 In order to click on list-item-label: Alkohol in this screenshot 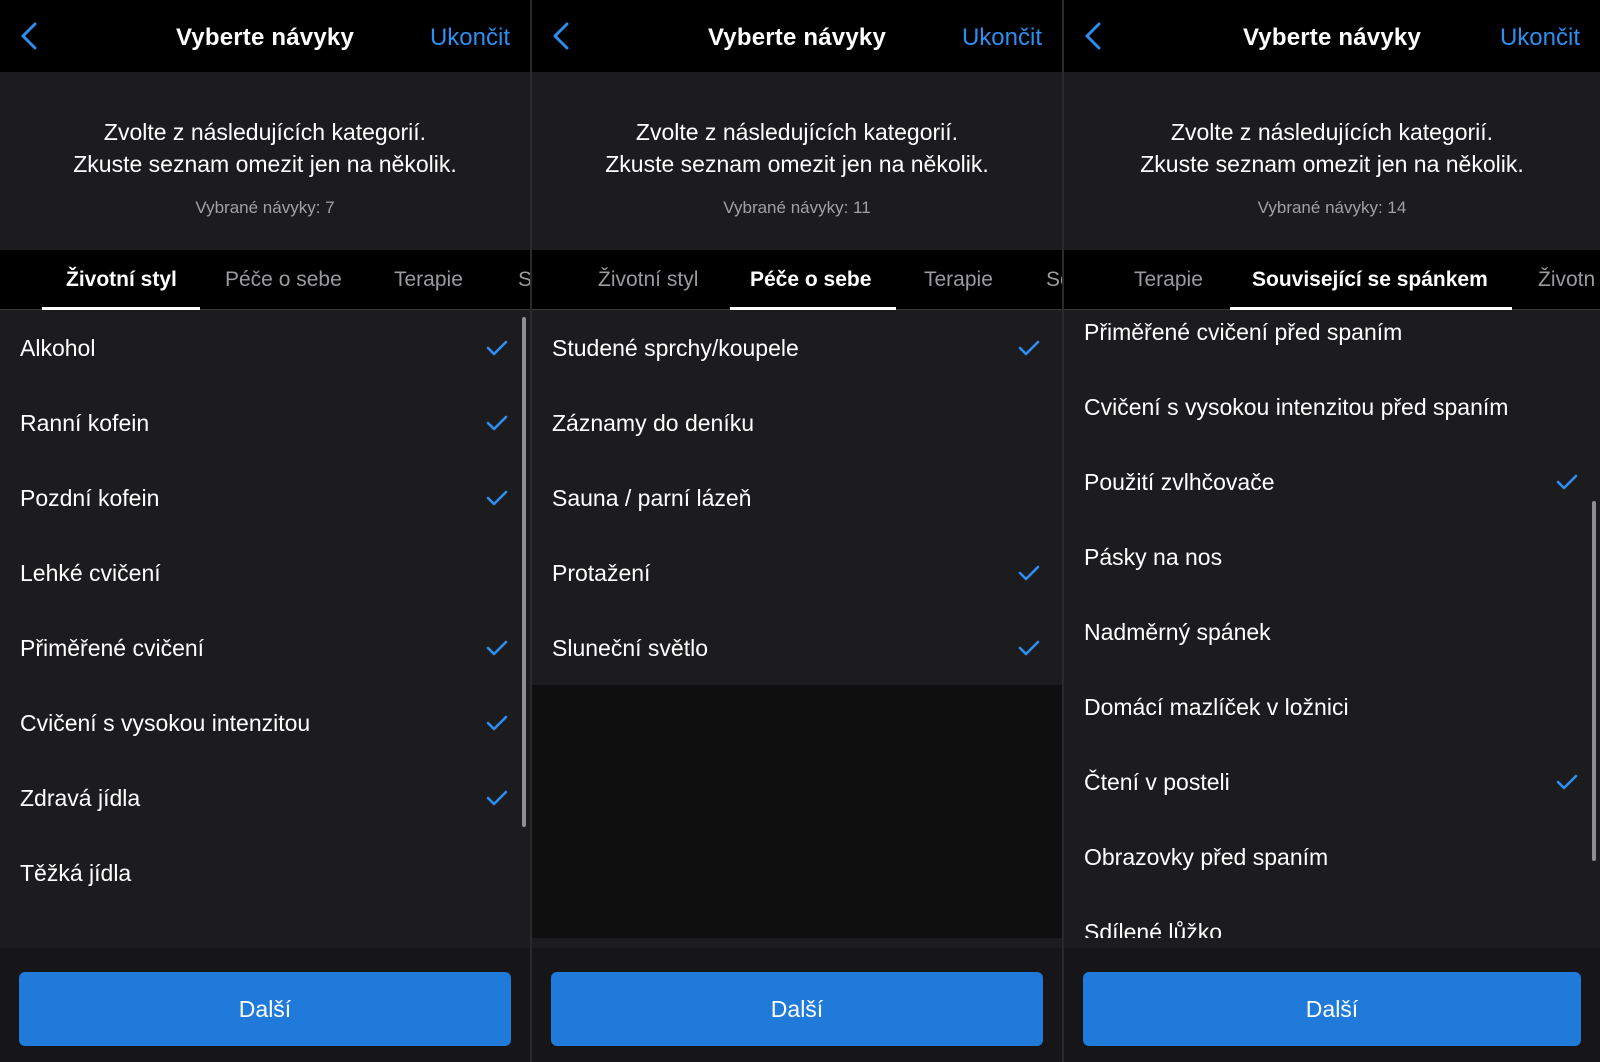, I will do `click(58, 348)`.